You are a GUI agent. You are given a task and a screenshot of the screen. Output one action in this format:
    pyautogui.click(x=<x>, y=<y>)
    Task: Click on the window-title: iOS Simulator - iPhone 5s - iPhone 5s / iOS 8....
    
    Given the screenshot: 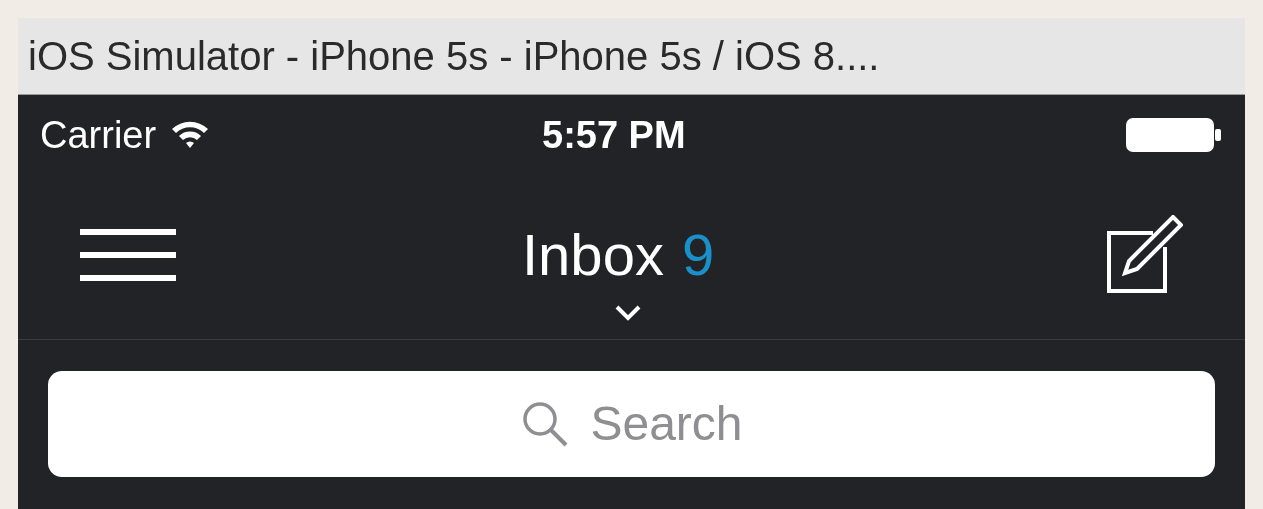 What is the action you would take?
    pyautogui.click(x=454, y=56)
    